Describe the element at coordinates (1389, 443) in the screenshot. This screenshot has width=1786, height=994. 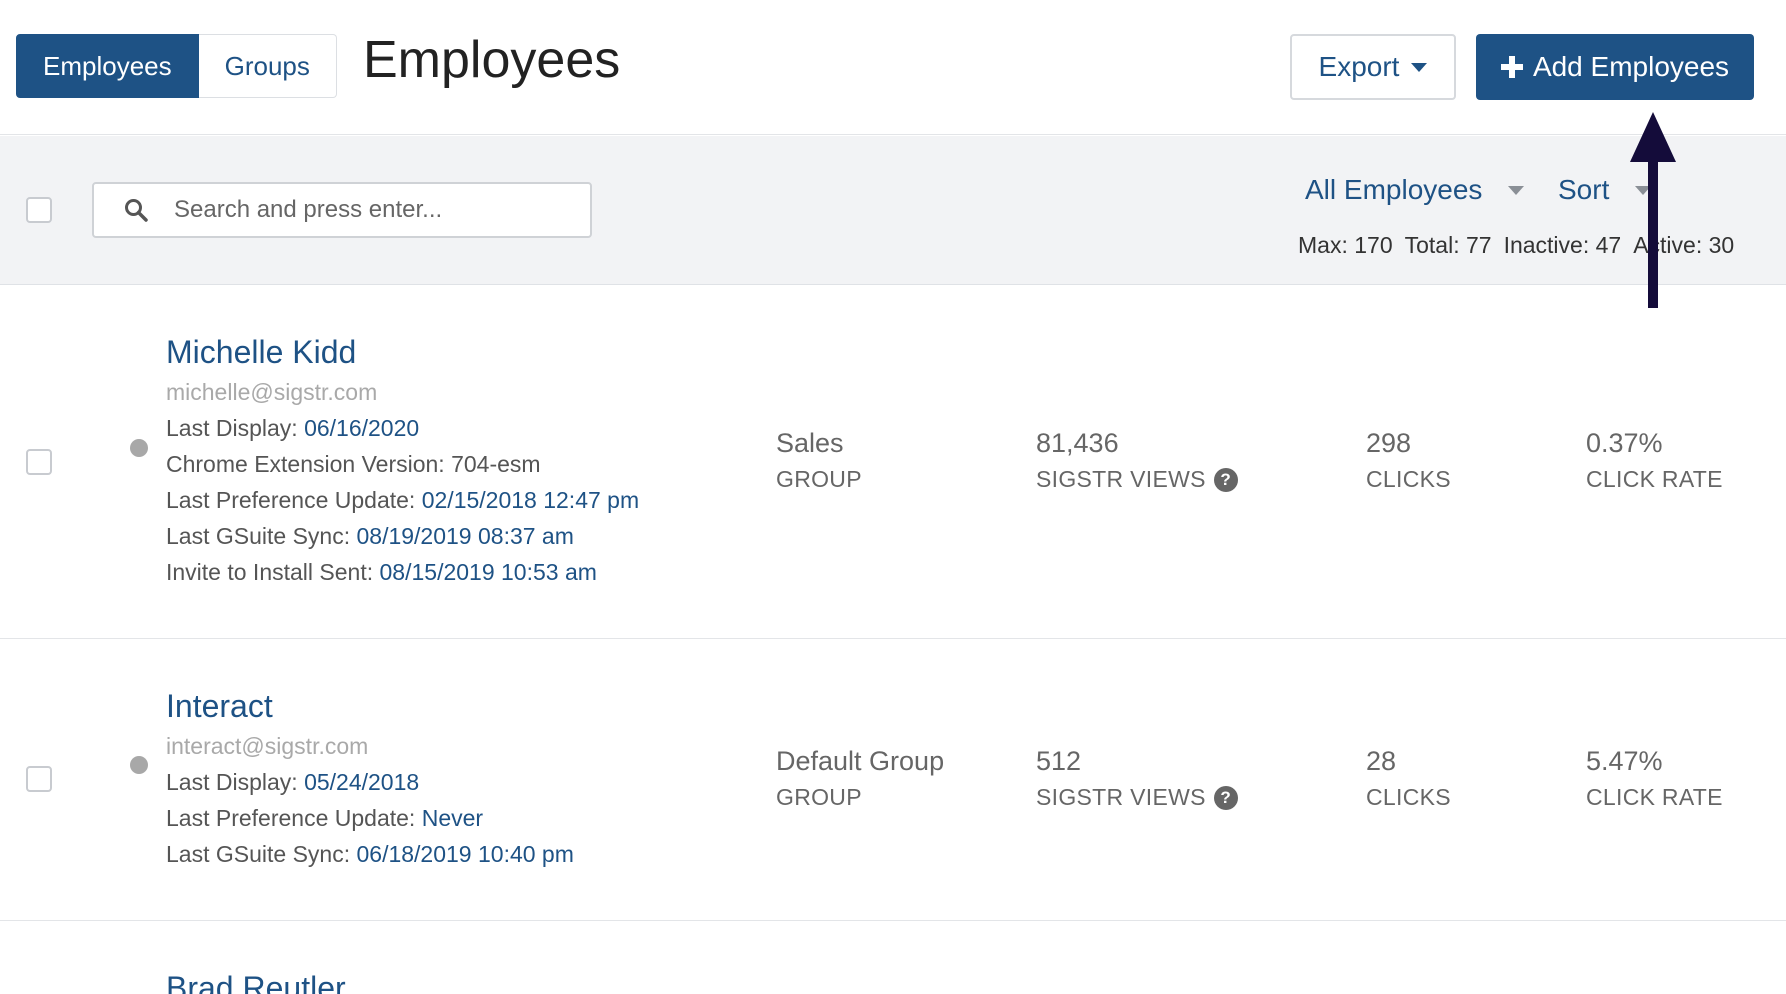
I see `clicks-value: 298` at that location.